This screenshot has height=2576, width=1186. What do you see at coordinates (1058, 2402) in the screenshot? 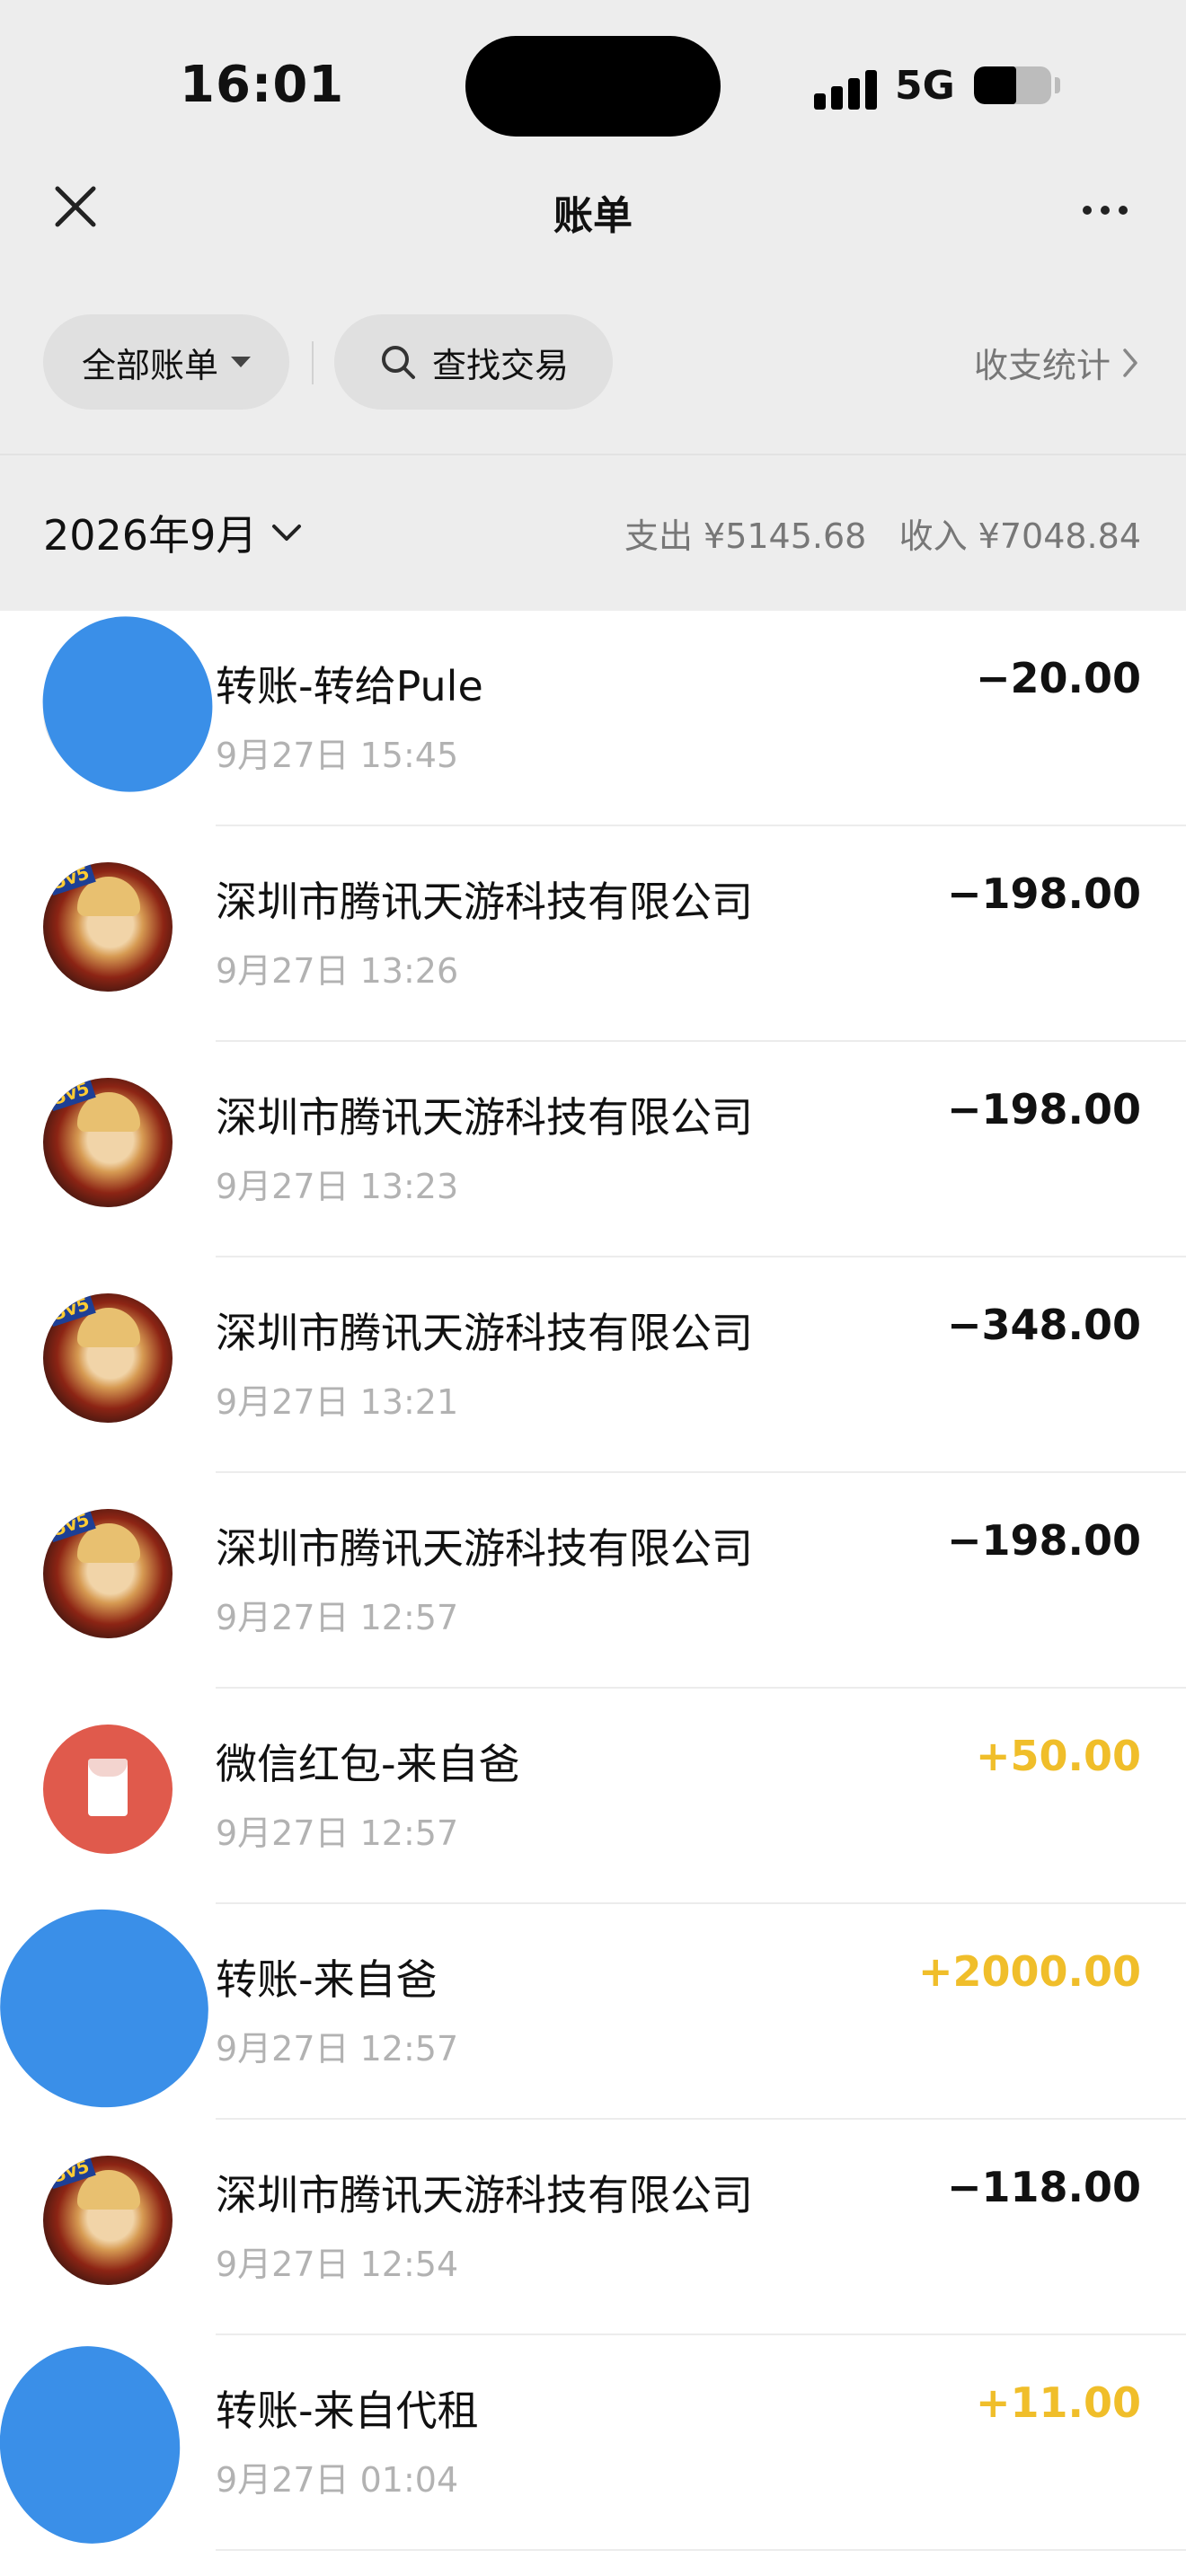
I see `transaction-amount: +11.00` at bounding box center [1058, 2402].